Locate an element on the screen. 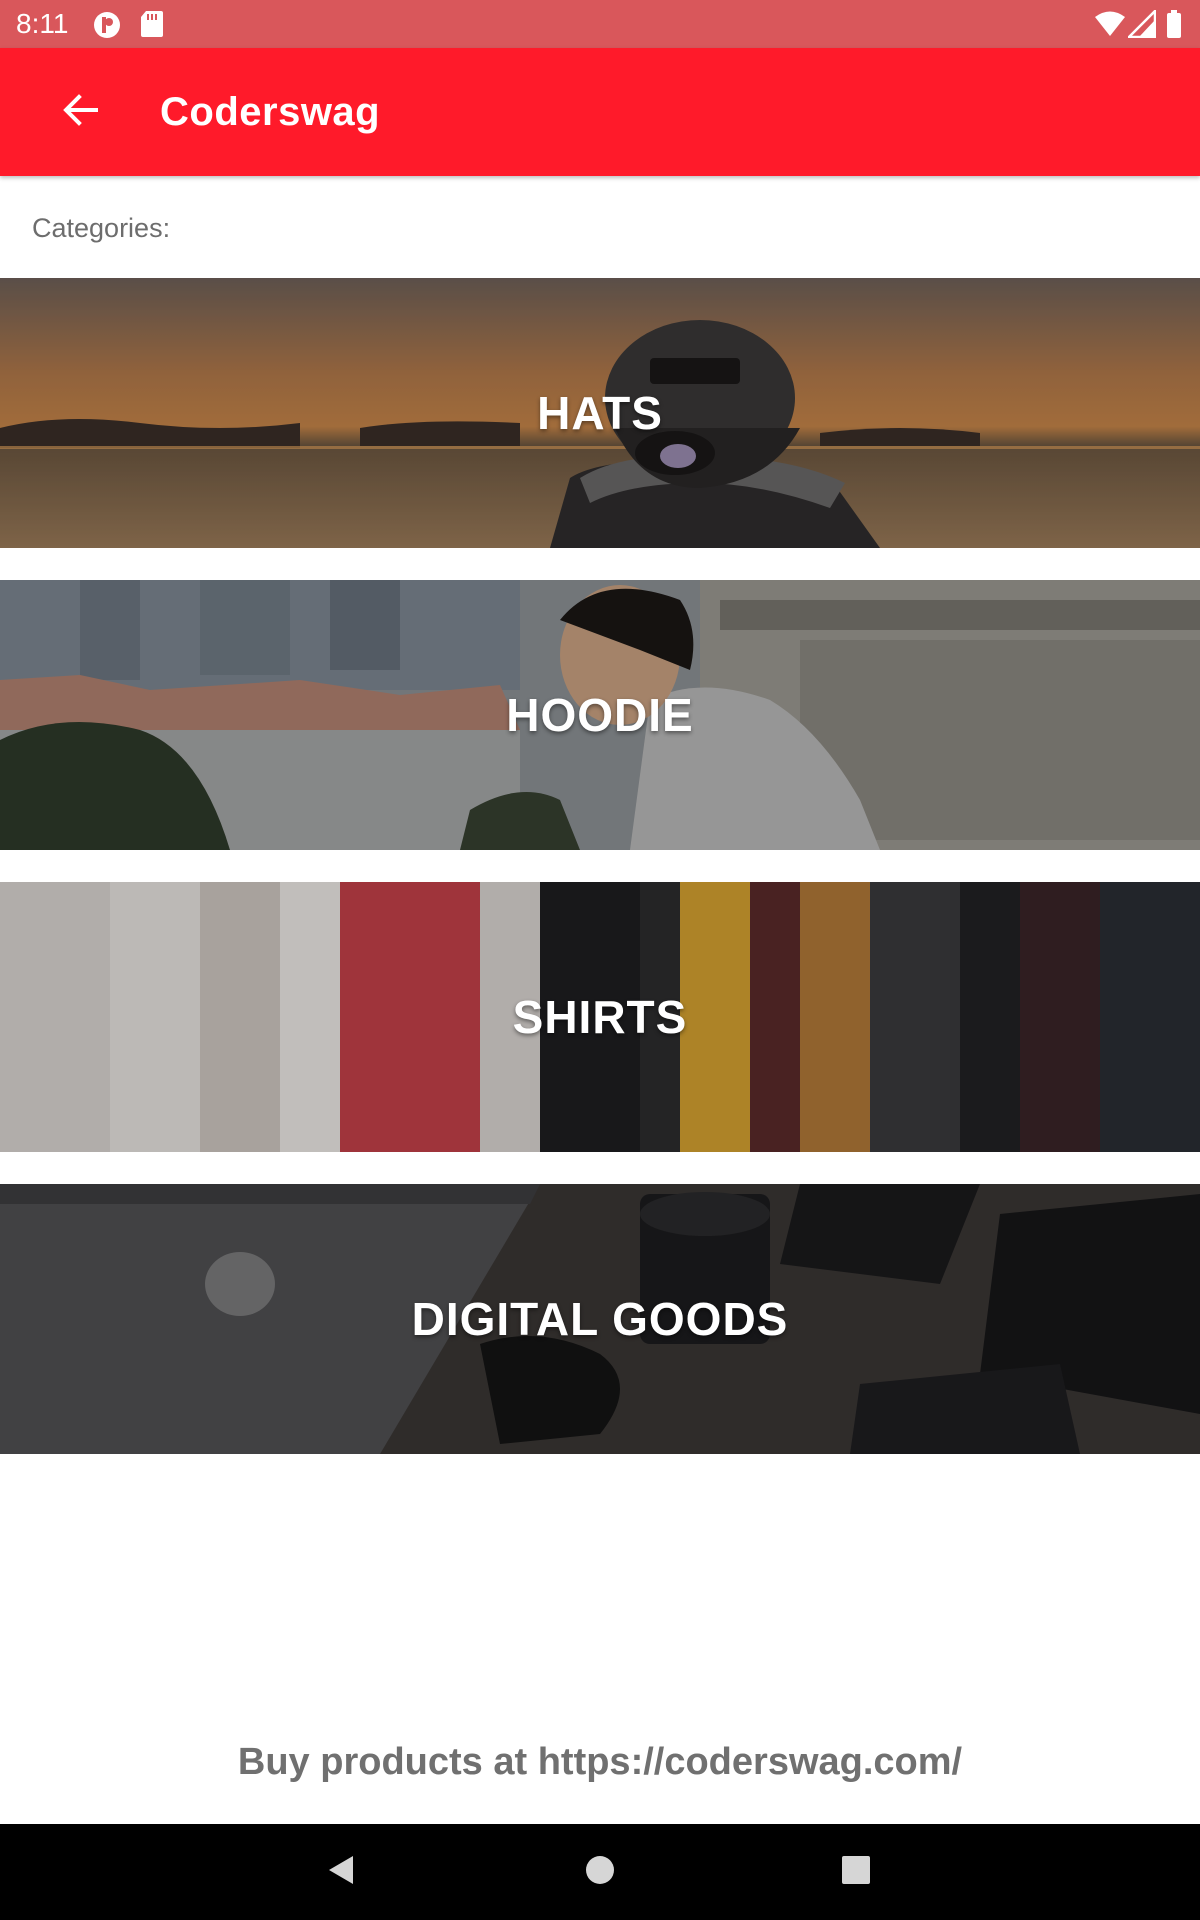  battery-icon is located at coordinates (1174, 26).